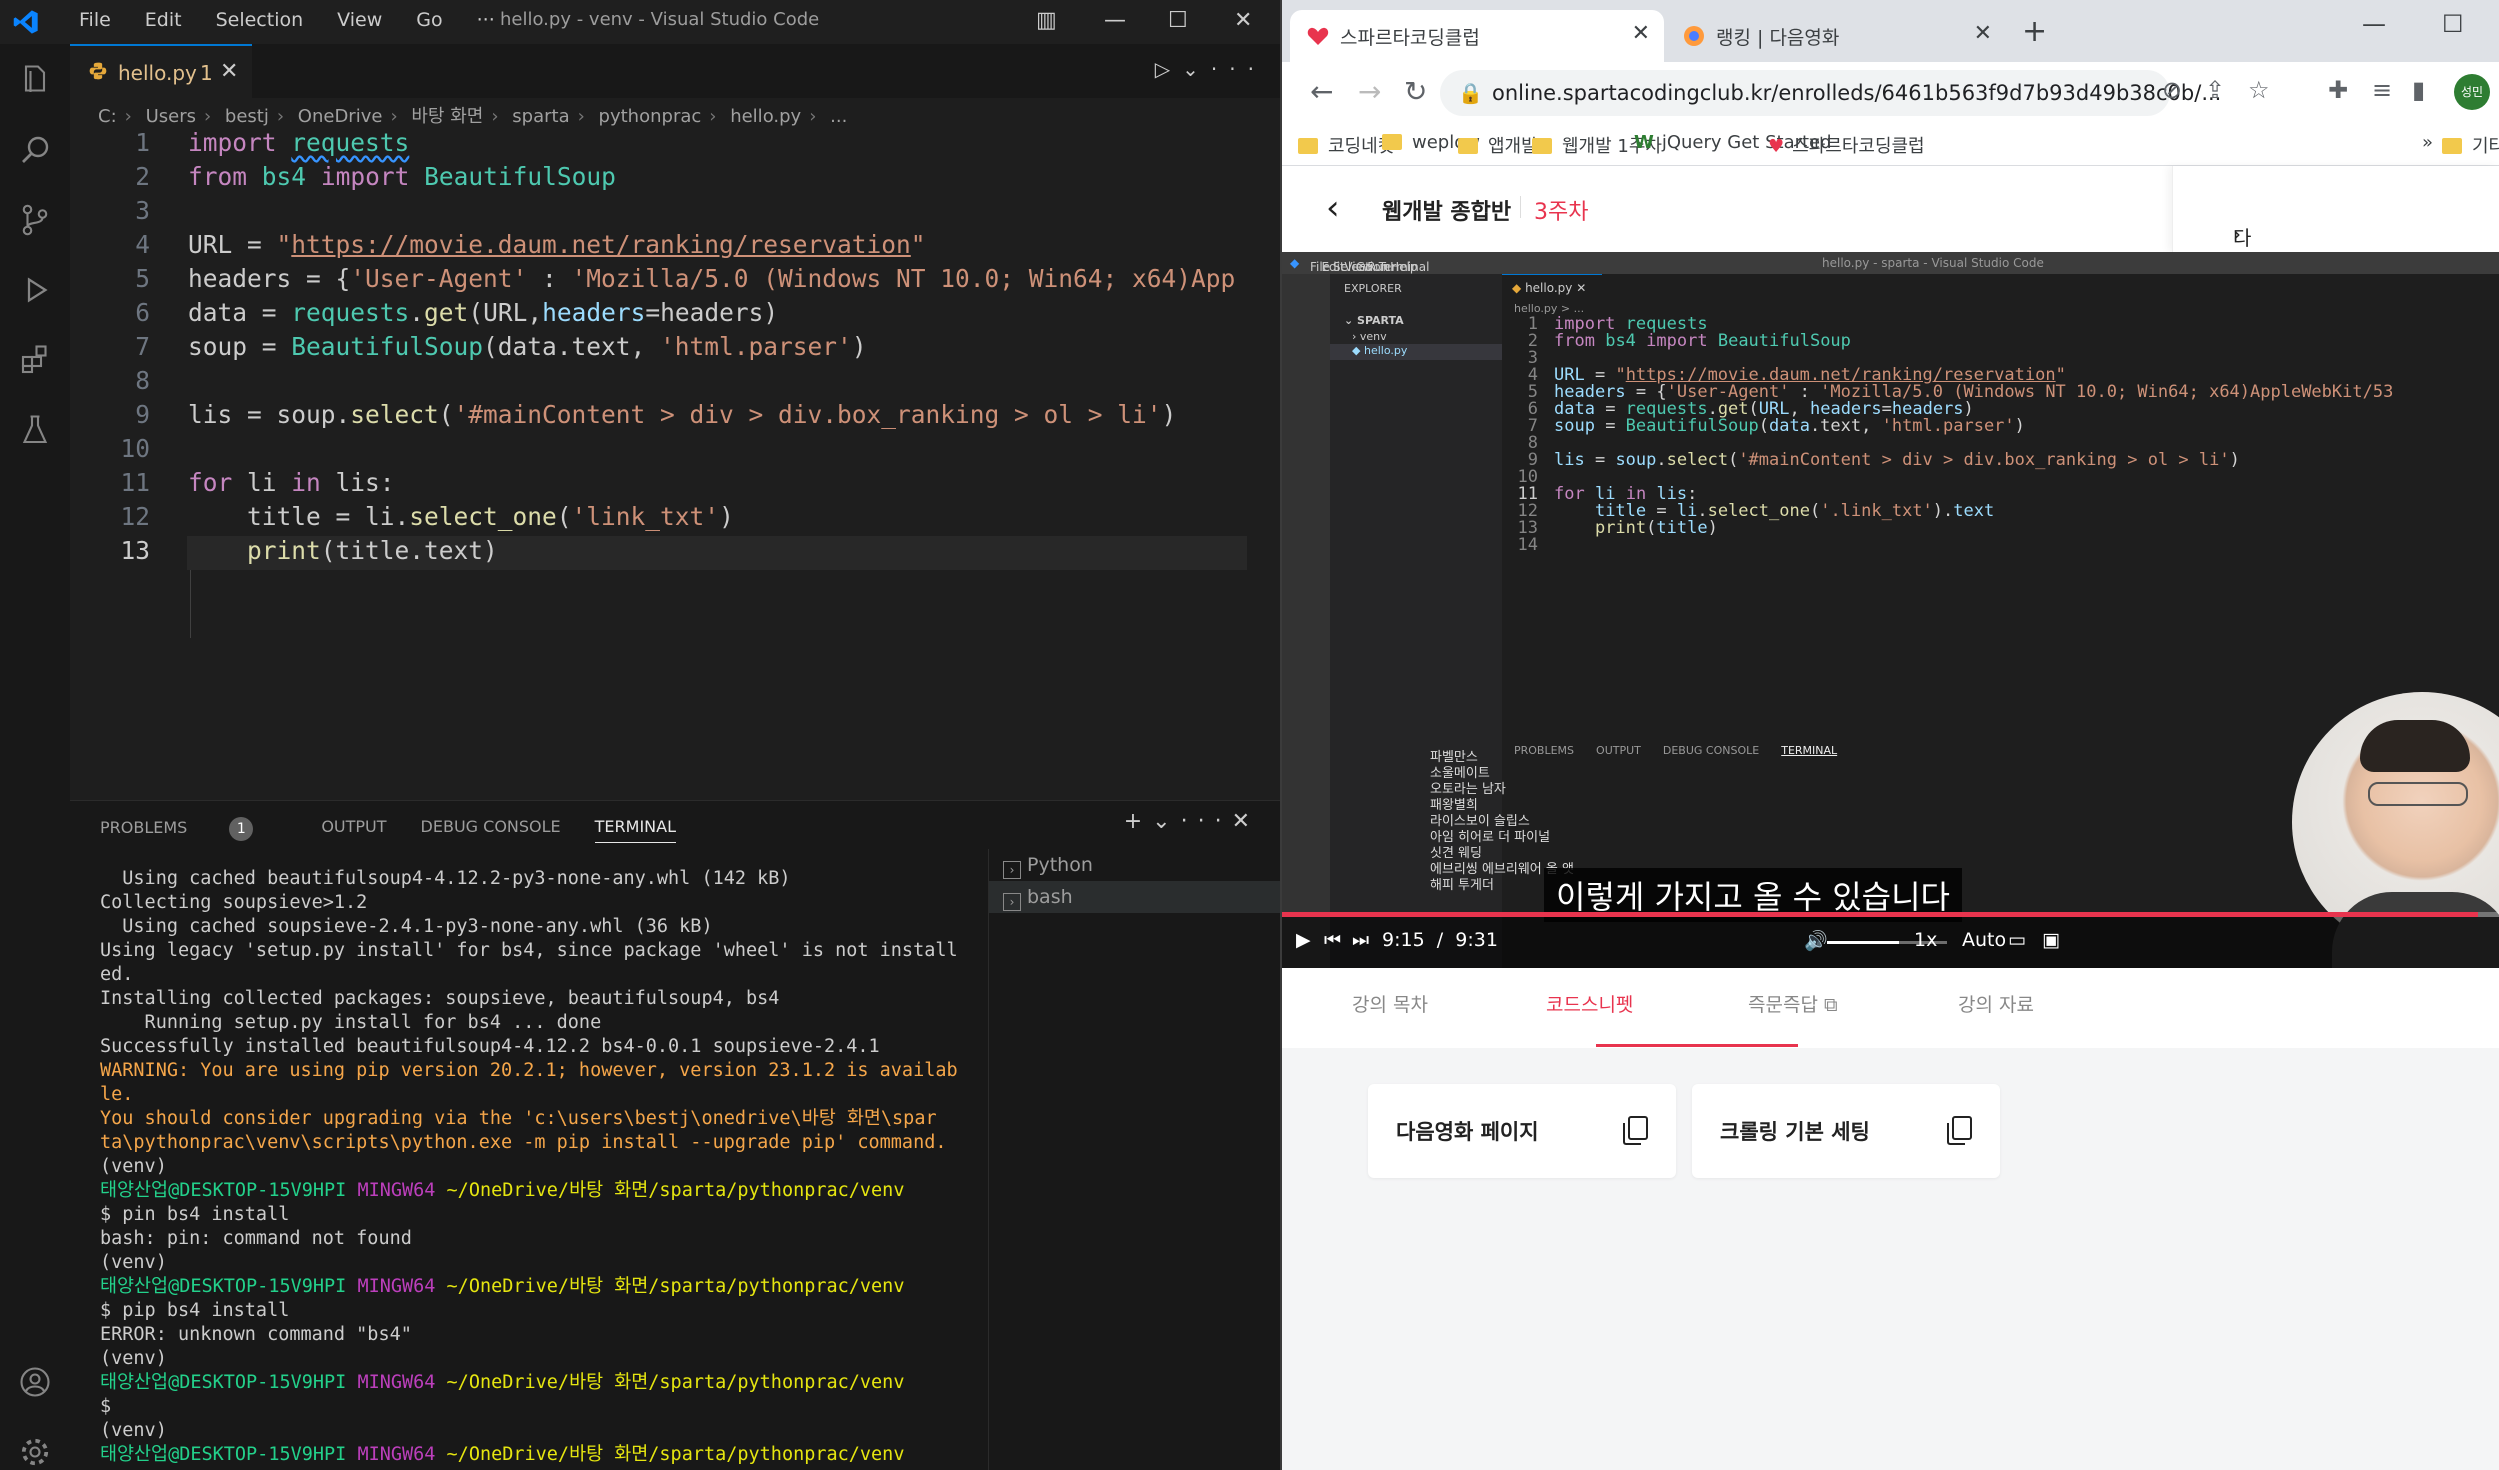 Image resolution: width=2499 pixels, height=1470 pixels. I want to click on bookmark-folder: 코딩네컷, so click(1346, 145).